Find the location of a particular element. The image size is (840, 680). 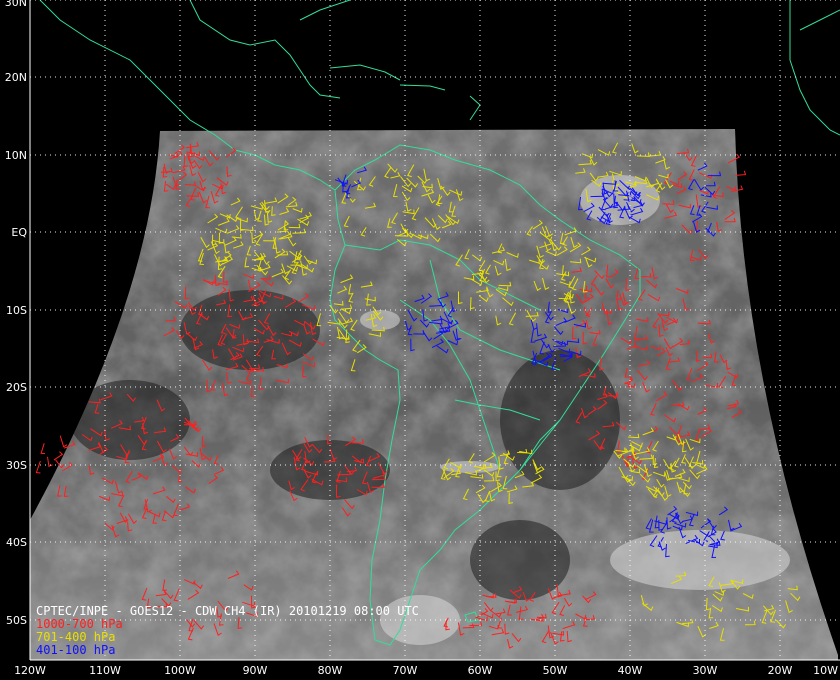

longitude-label: 10W is located at coordinates (825, 670).